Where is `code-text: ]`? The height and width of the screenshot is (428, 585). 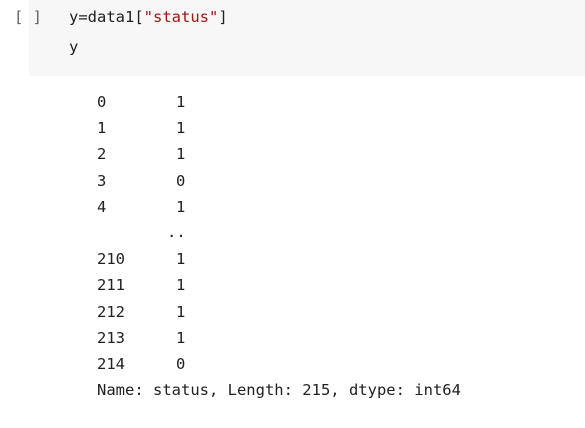 code-text: ] is located at coordinates (223, 17).